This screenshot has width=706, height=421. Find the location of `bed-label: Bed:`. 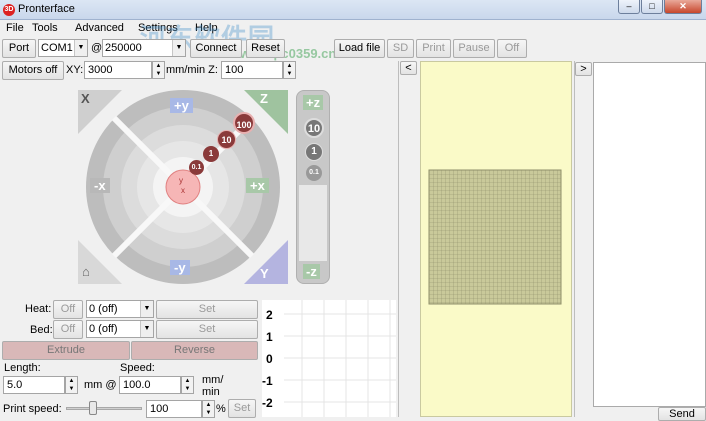

bed-label: Bed: is located at coordinates (41, 330).